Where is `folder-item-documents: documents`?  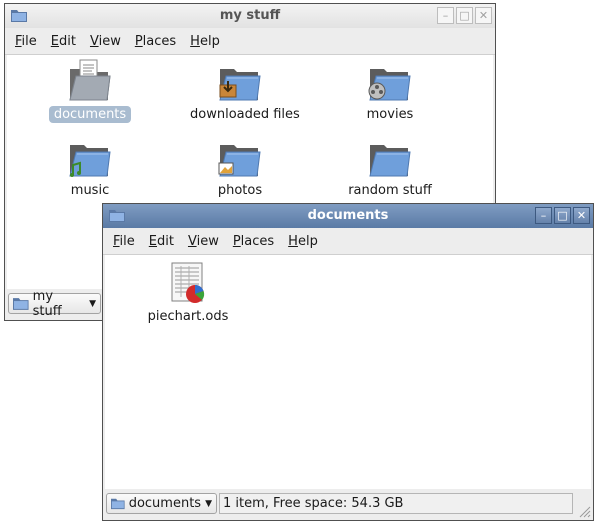 folder-item-documents: documents is located at coordinates (90, 91).